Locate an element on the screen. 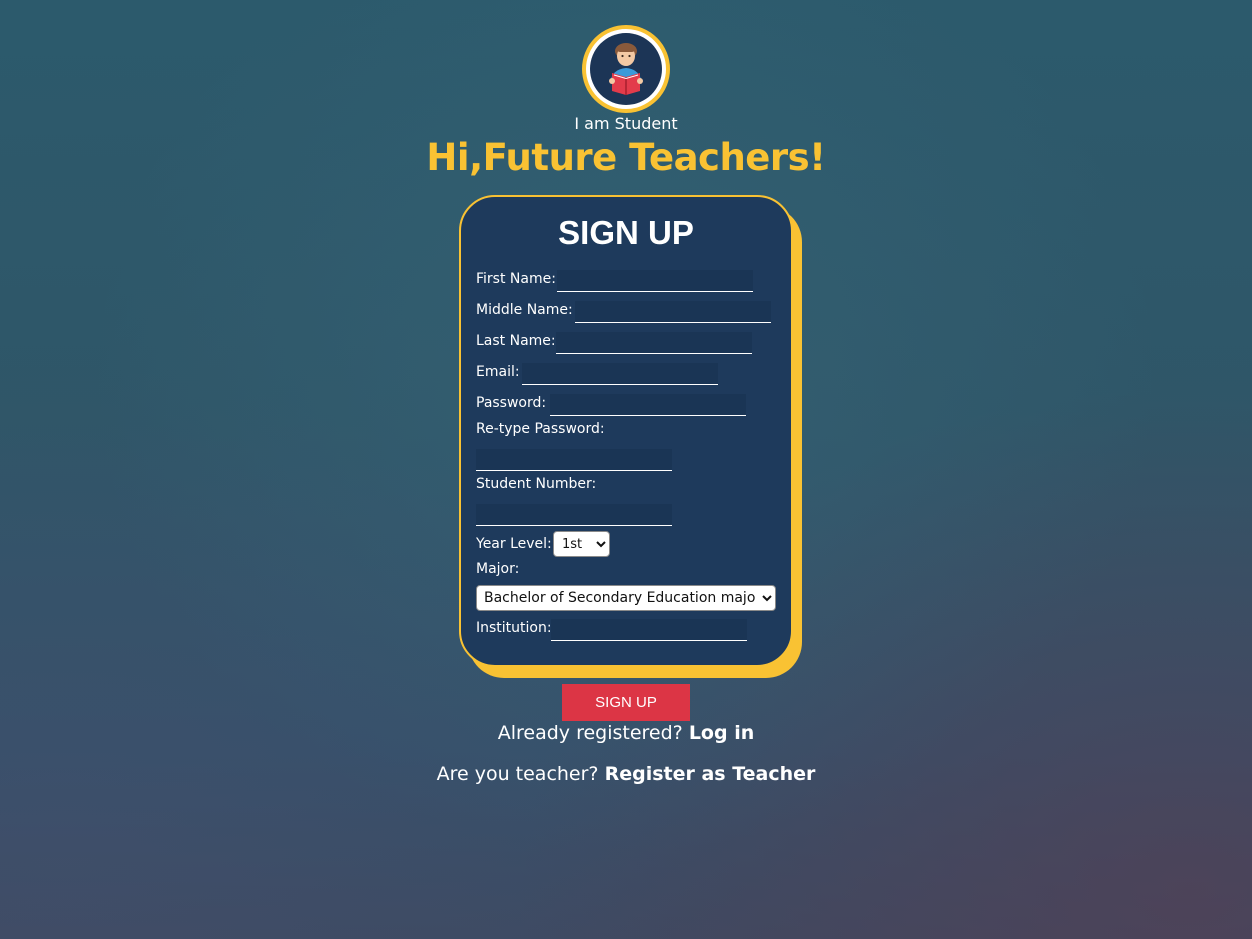 Image resolution: width=1252 pixels, height=939 pixels. register-teacher-link: Register as Teacher is located at coordinates (710, 774).